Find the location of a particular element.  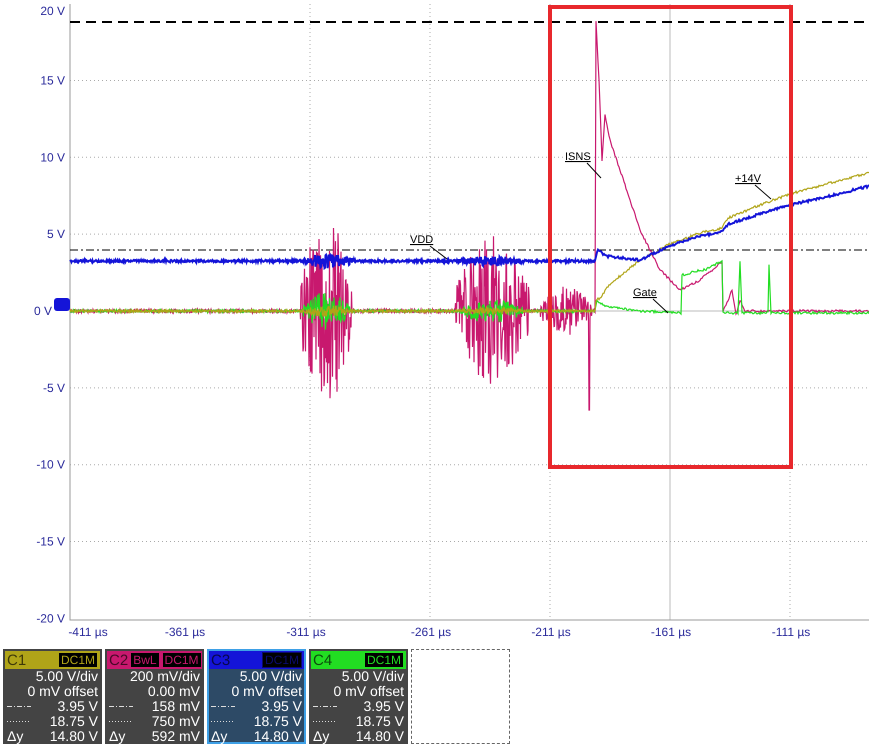

axis-label: -111 µs is located at coordinates (791, 632).